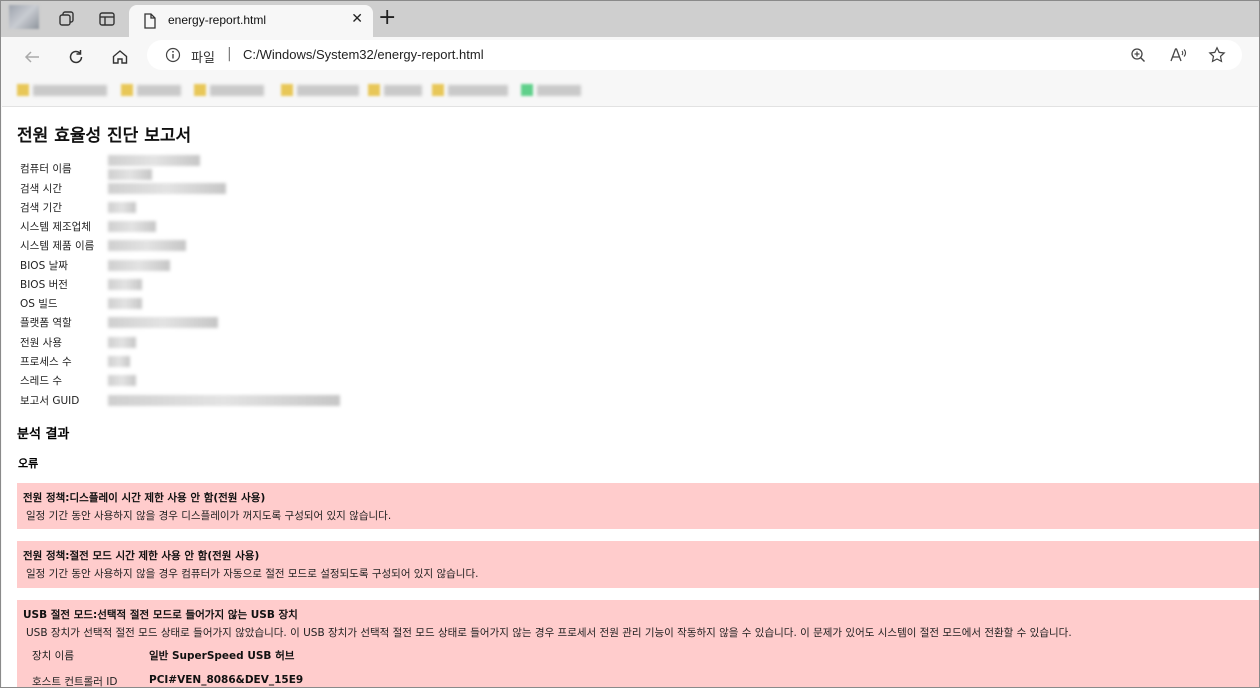 This screenshot has width=1260, height=688. I want to click on address-url: C:/Windows/System32/energy-report.html, so click(363, 54).